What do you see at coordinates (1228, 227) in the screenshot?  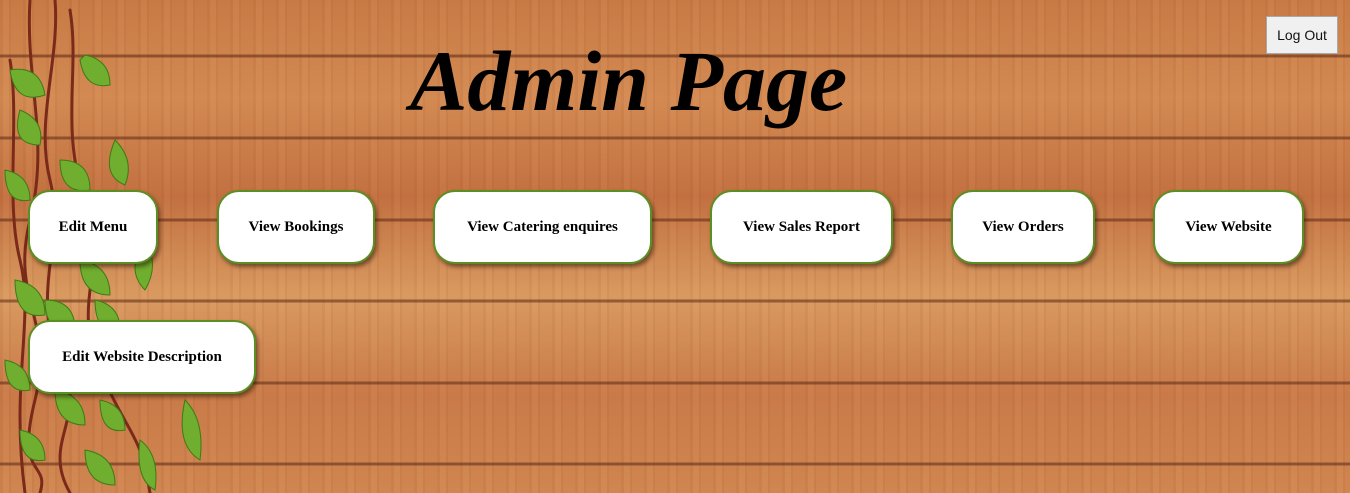 I see `view-website-button: View Website` at bounding box center [1228, 227].